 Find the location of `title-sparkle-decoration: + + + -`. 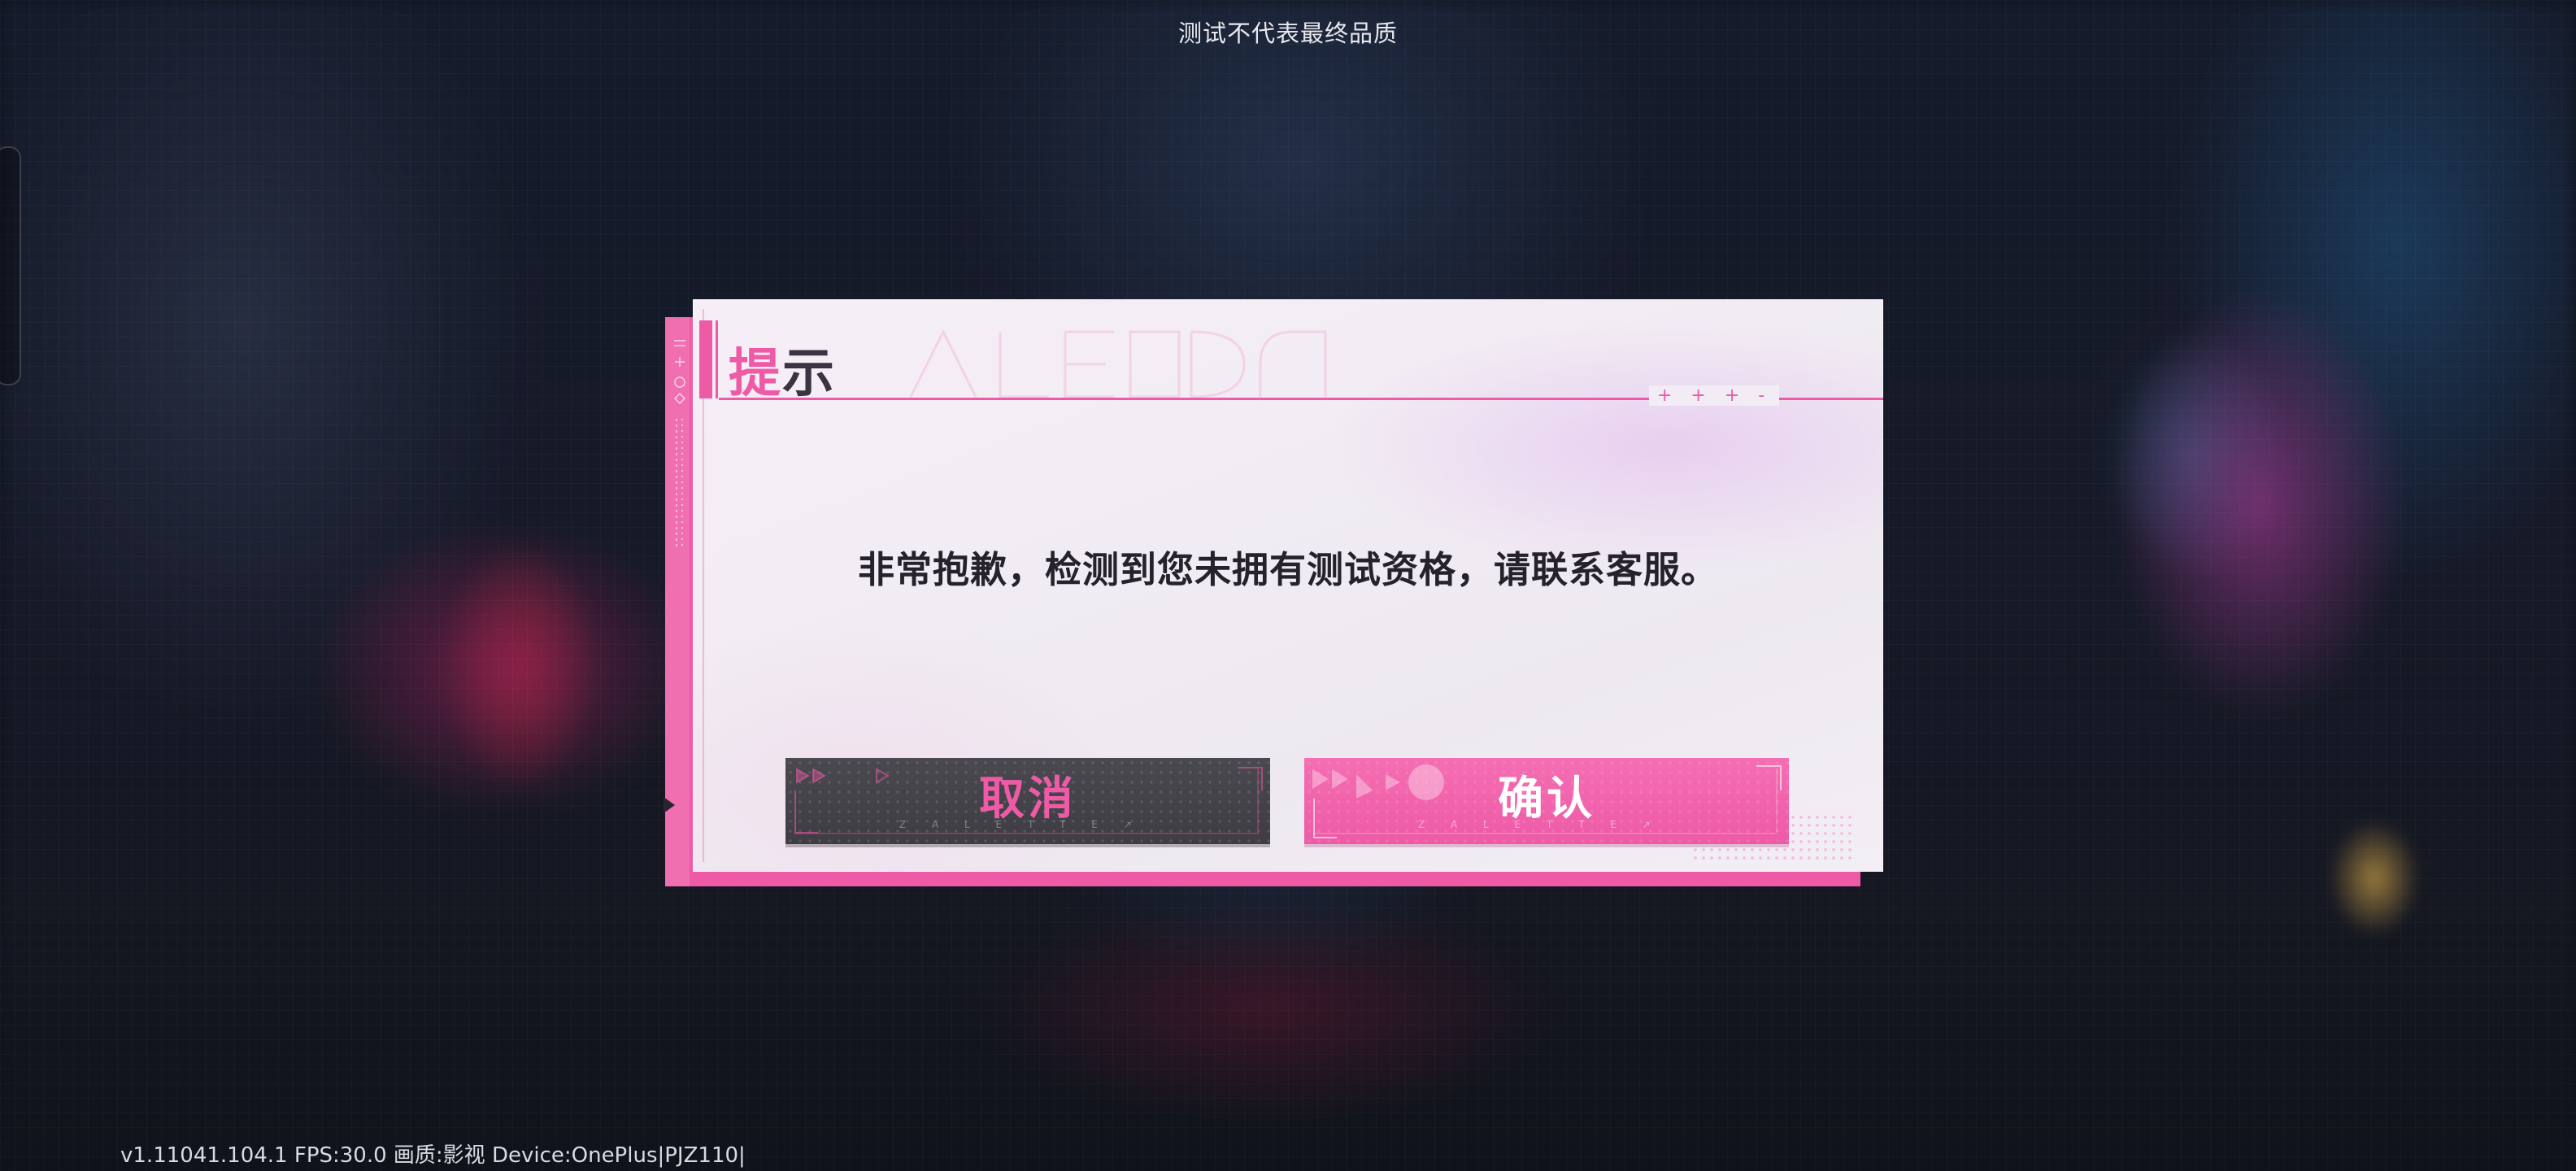

title-sparkle-decoration: + + + - is located at coordinates (1714, 395).